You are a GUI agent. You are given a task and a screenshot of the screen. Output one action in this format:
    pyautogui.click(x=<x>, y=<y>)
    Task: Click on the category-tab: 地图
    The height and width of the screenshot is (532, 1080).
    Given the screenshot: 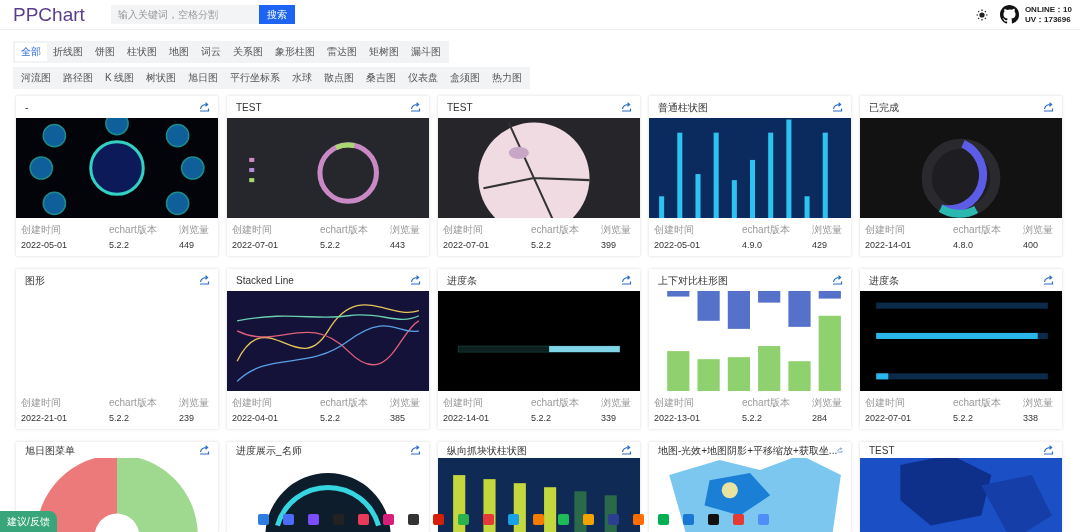 What is the action you would take?
    pyautogui.click(x=179, y=52)
    